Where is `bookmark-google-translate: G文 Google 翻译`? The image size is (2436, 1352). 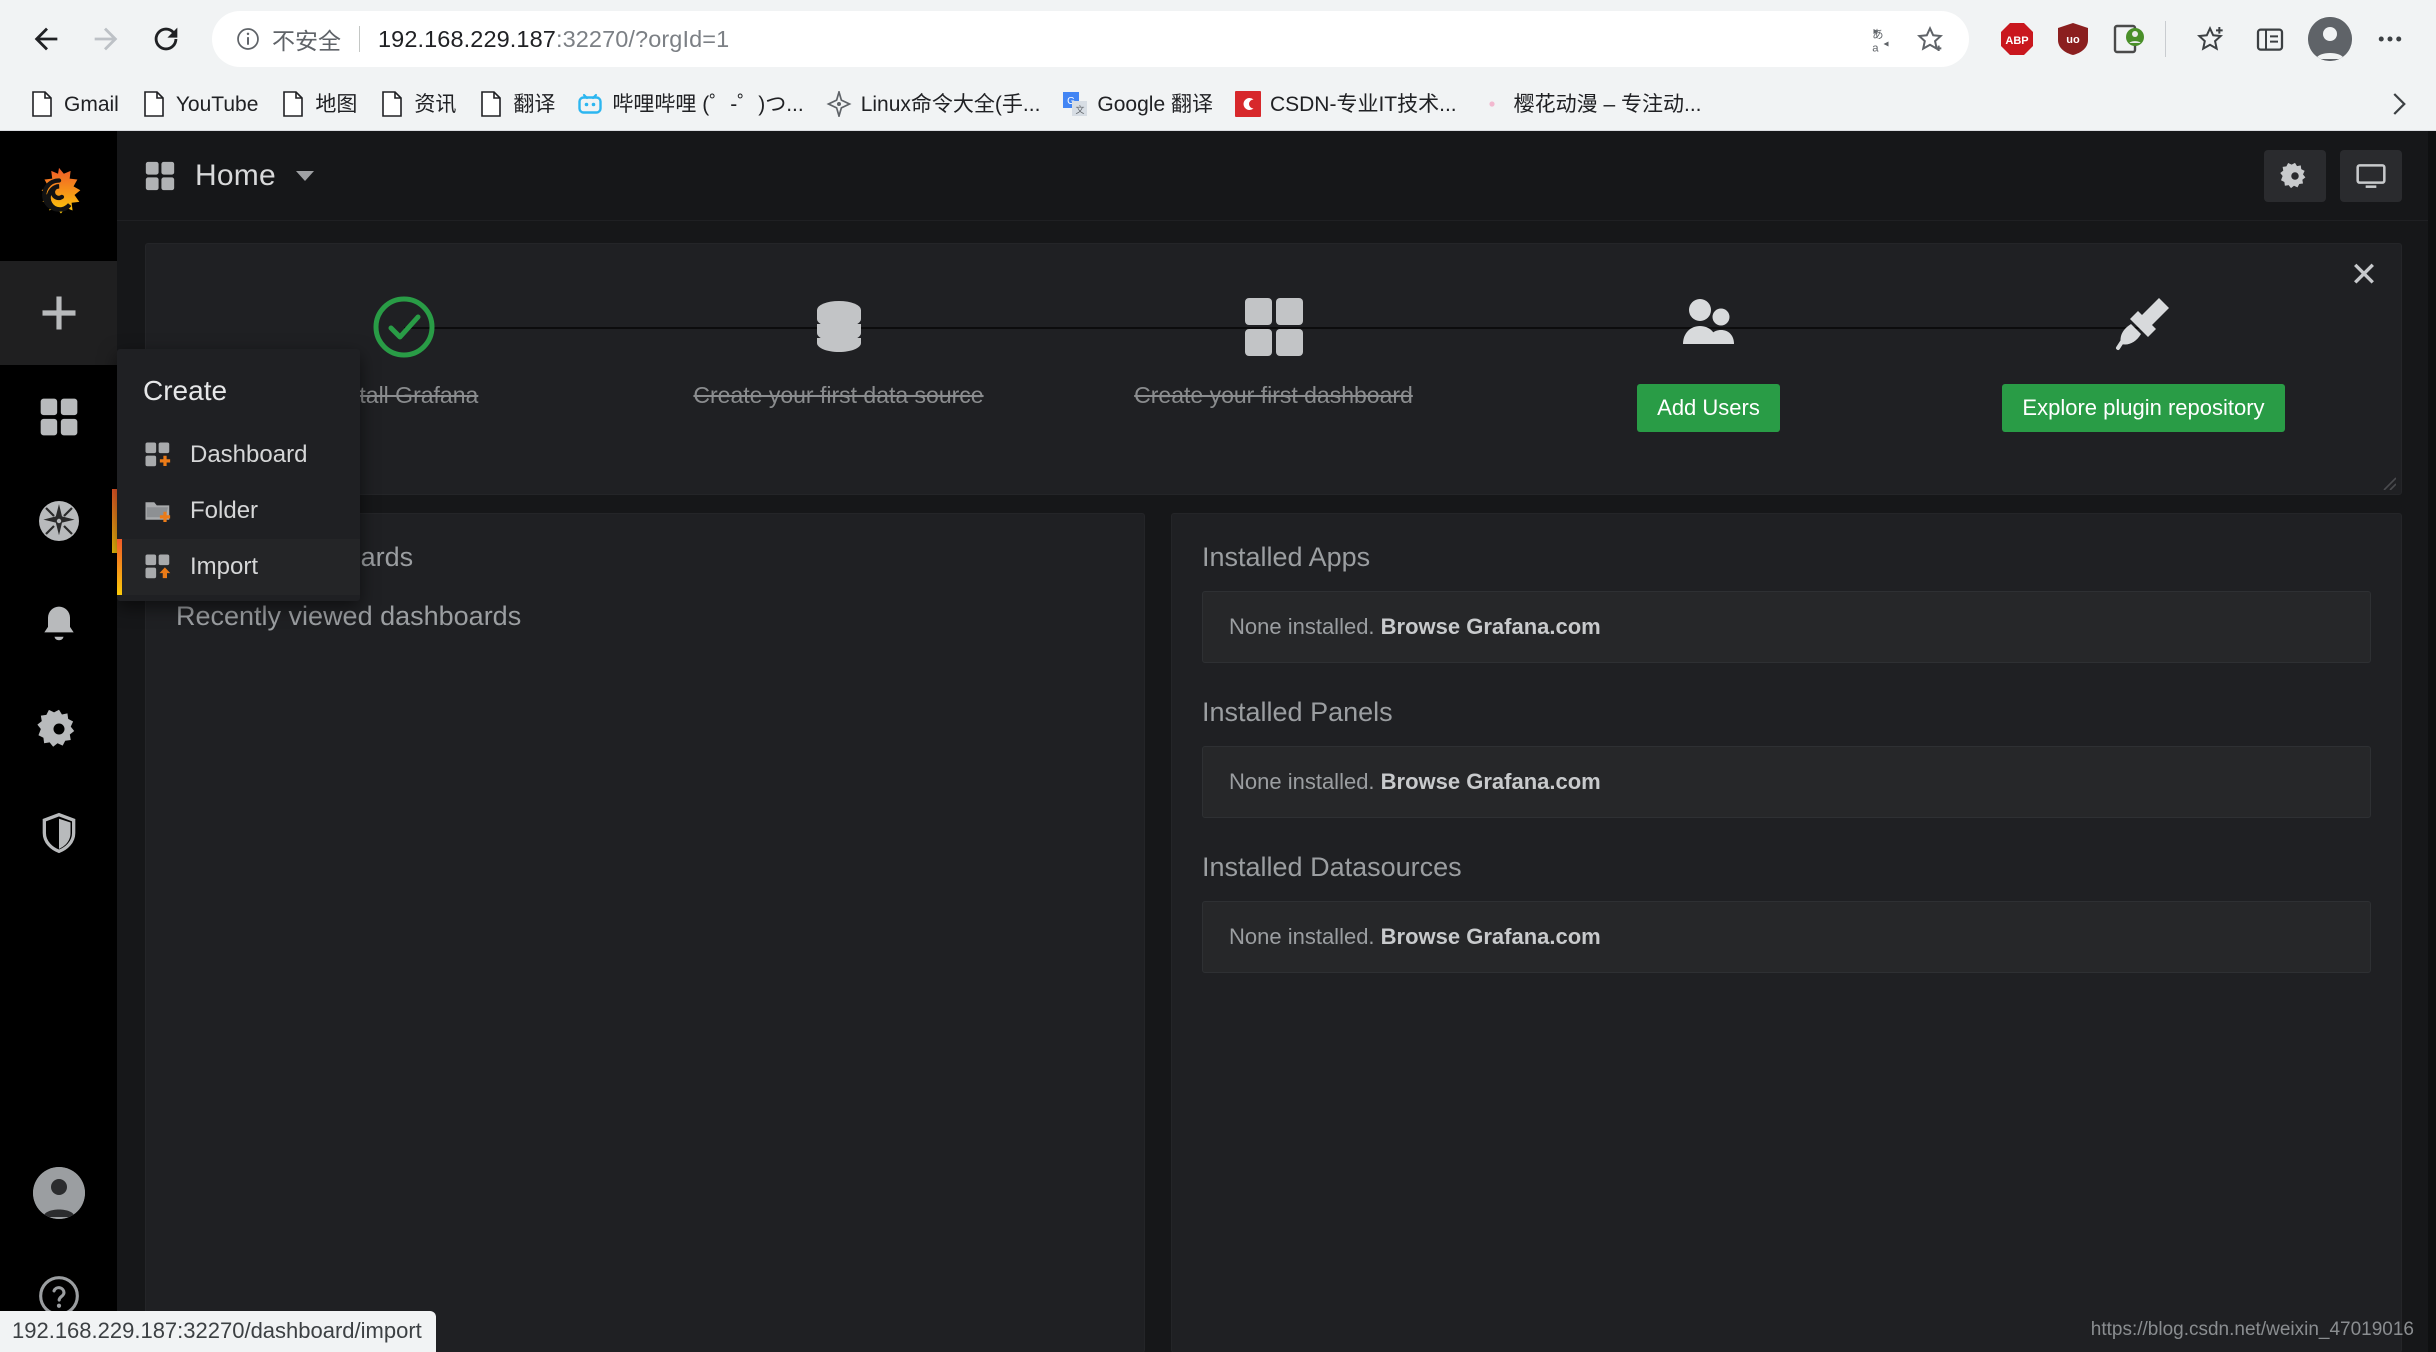 bookmark-google-translate: G文 Google 翻译 is located at coordinates (1137, 104).